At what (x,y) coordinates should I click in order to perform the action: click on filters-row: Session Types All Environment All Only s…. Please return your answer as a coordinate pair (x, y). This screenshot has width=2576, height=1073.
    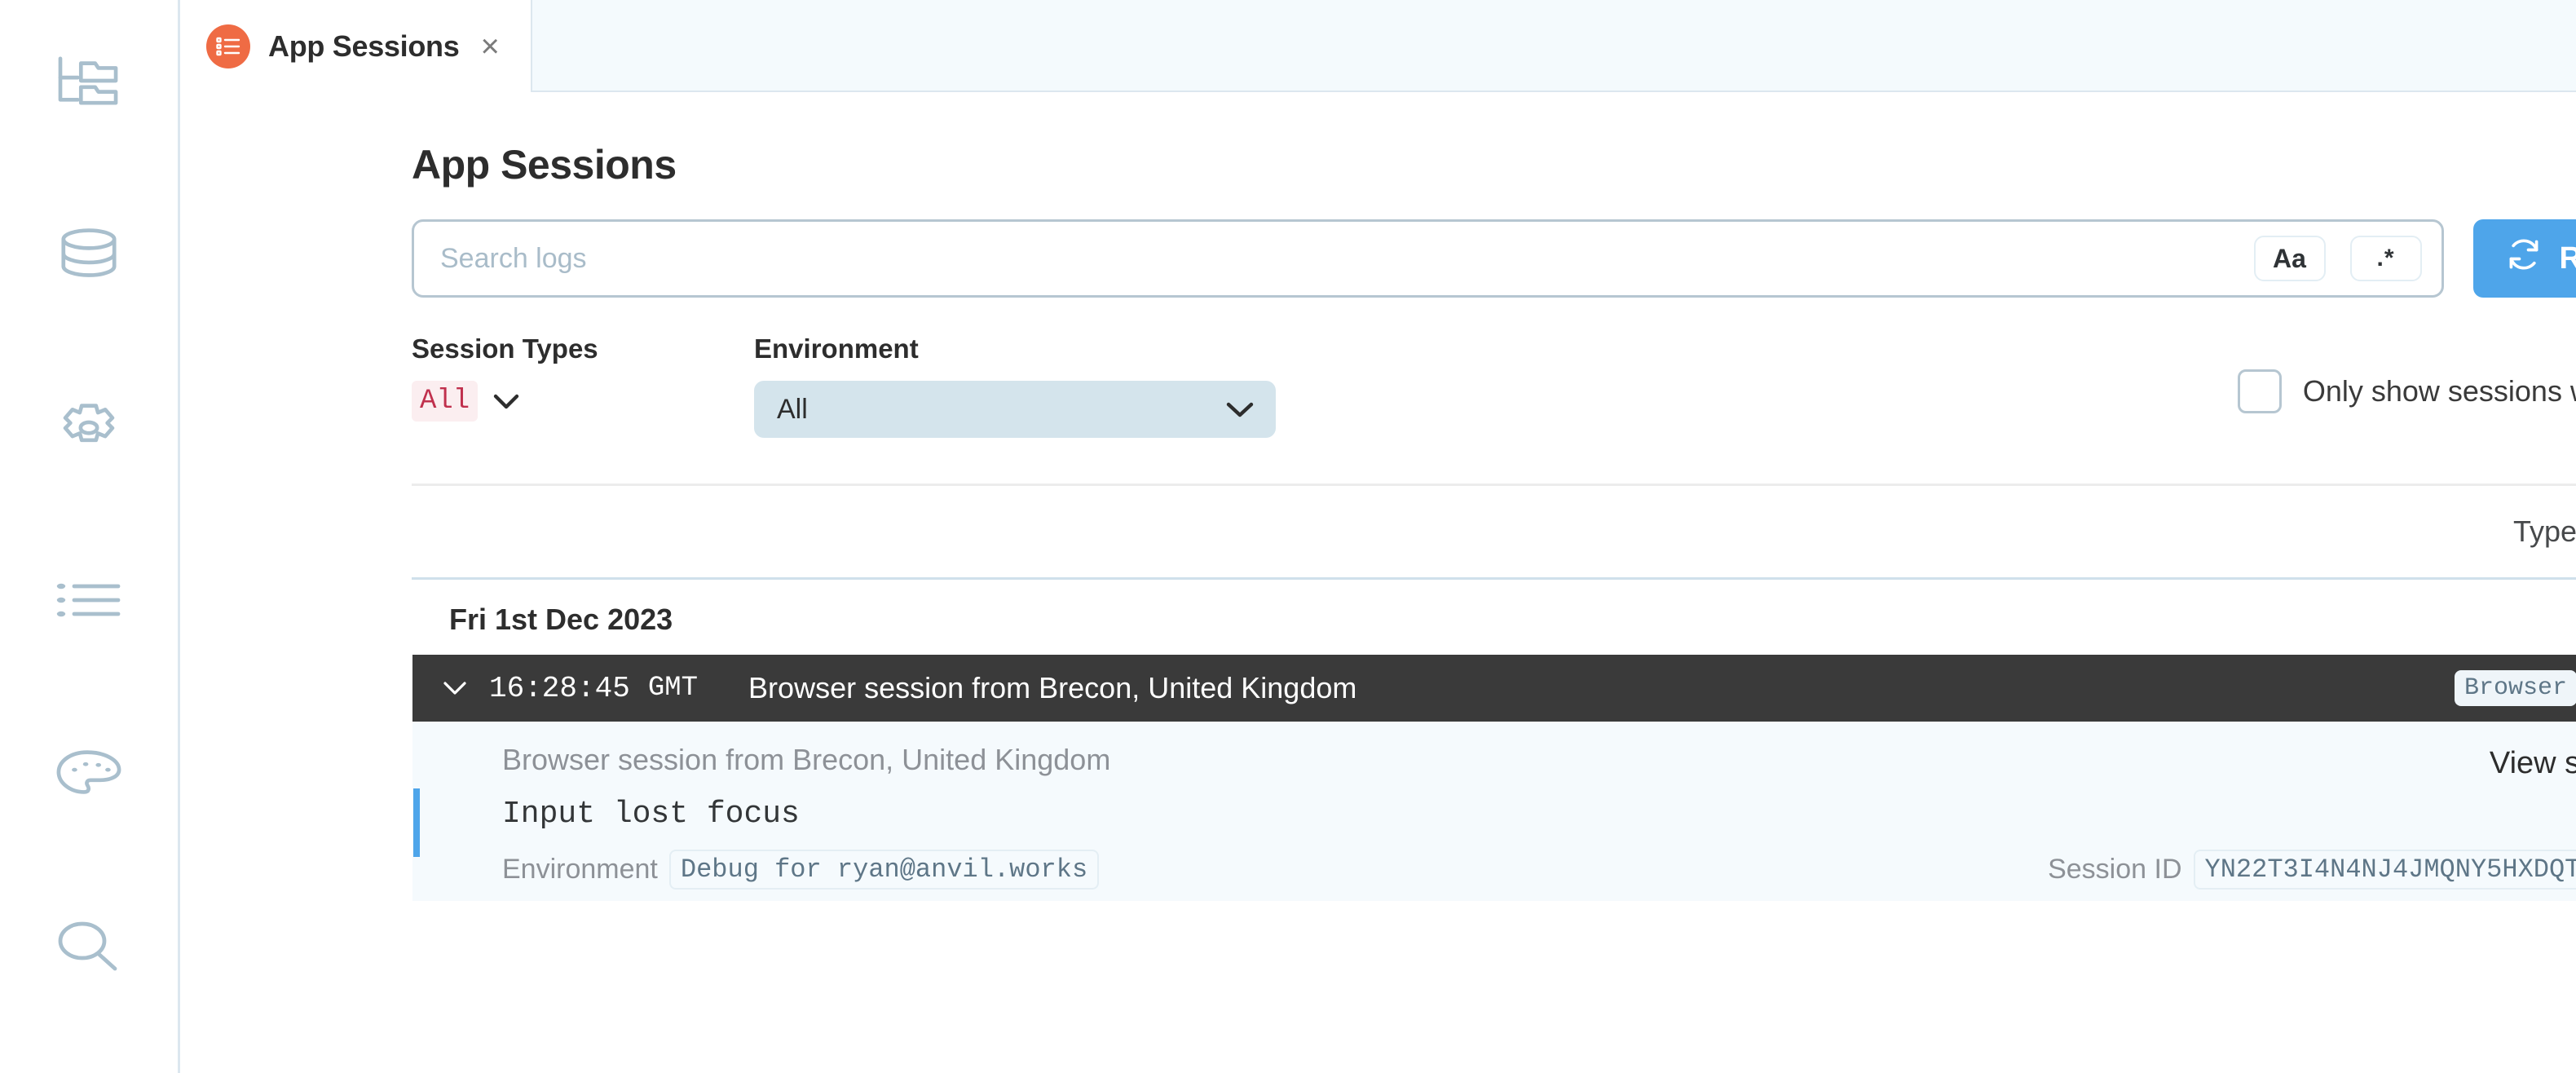
    Looking at the image, I should click on (1494, 385).